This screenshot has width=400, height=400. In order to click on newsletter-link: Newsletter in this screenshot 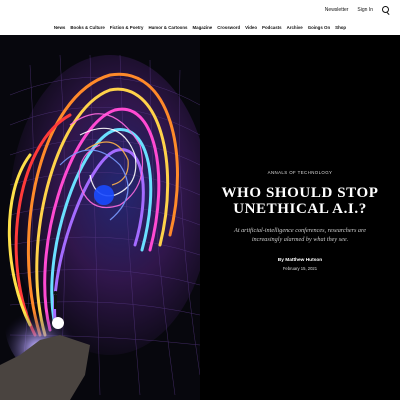, I will do `click(337, 10)`.